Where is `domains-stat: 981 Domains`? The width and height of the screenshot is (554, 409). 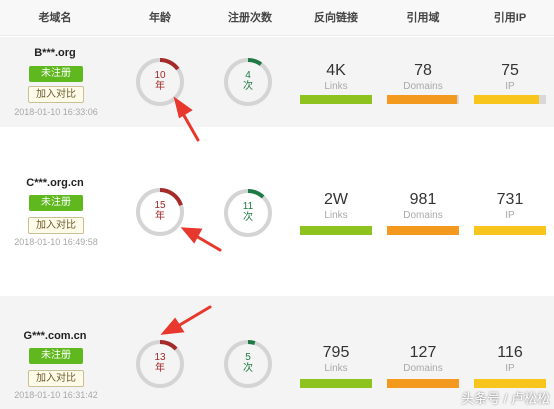 domains-stat: 981 Domains is located at coordinates (423, 206).